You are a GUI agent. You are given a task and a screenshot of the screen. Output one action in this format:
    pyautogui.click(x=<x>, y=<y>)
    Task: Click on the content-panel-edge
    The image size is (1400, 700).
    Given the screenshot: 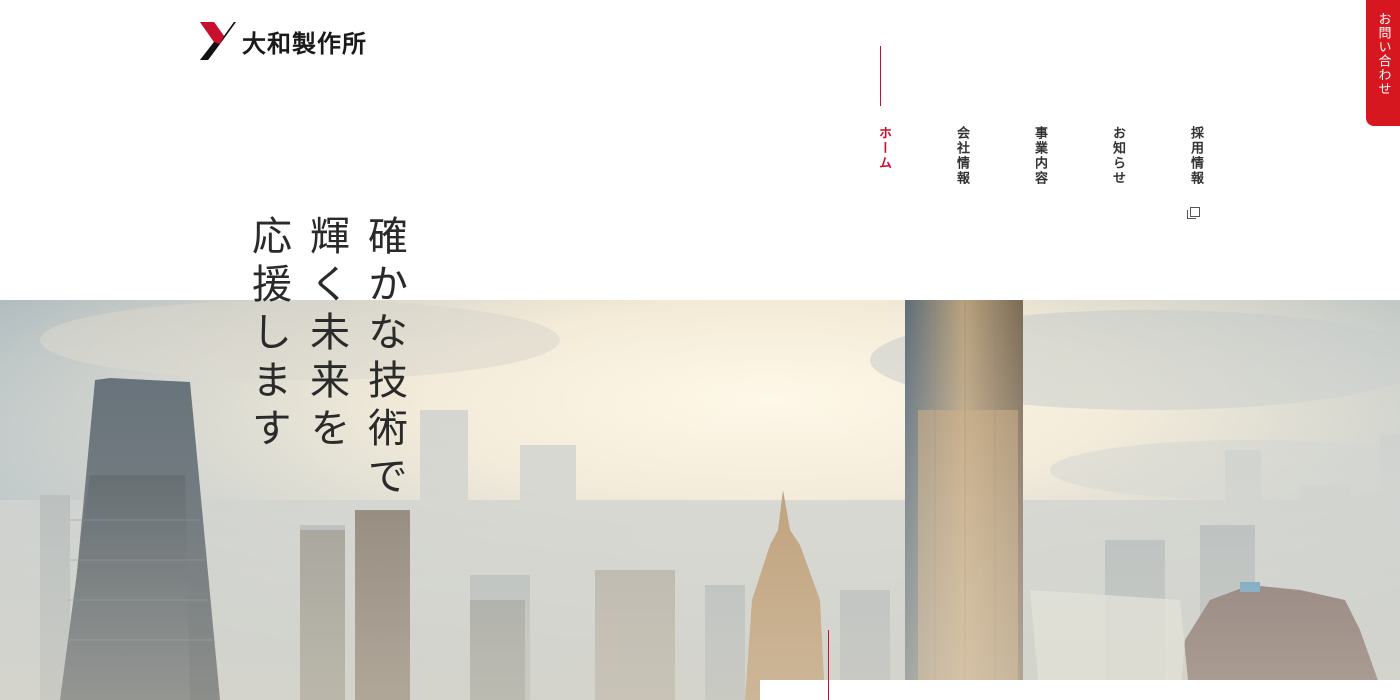 What is the action you would take?
    pyautogui.click(x=1080, y=690)
    